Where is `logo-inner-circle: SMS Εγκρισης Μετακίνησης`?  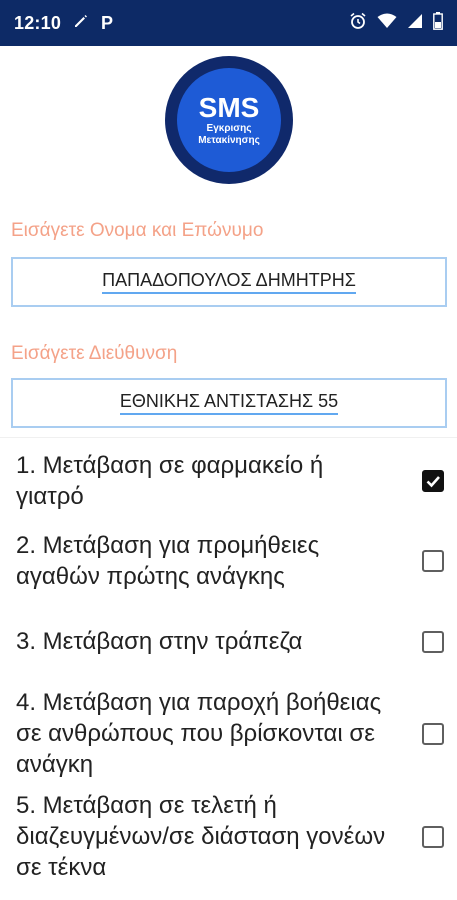 logo-inner-circle: SMS Εγκρισης Μετακίνησης is located at coordinates (229, 120).